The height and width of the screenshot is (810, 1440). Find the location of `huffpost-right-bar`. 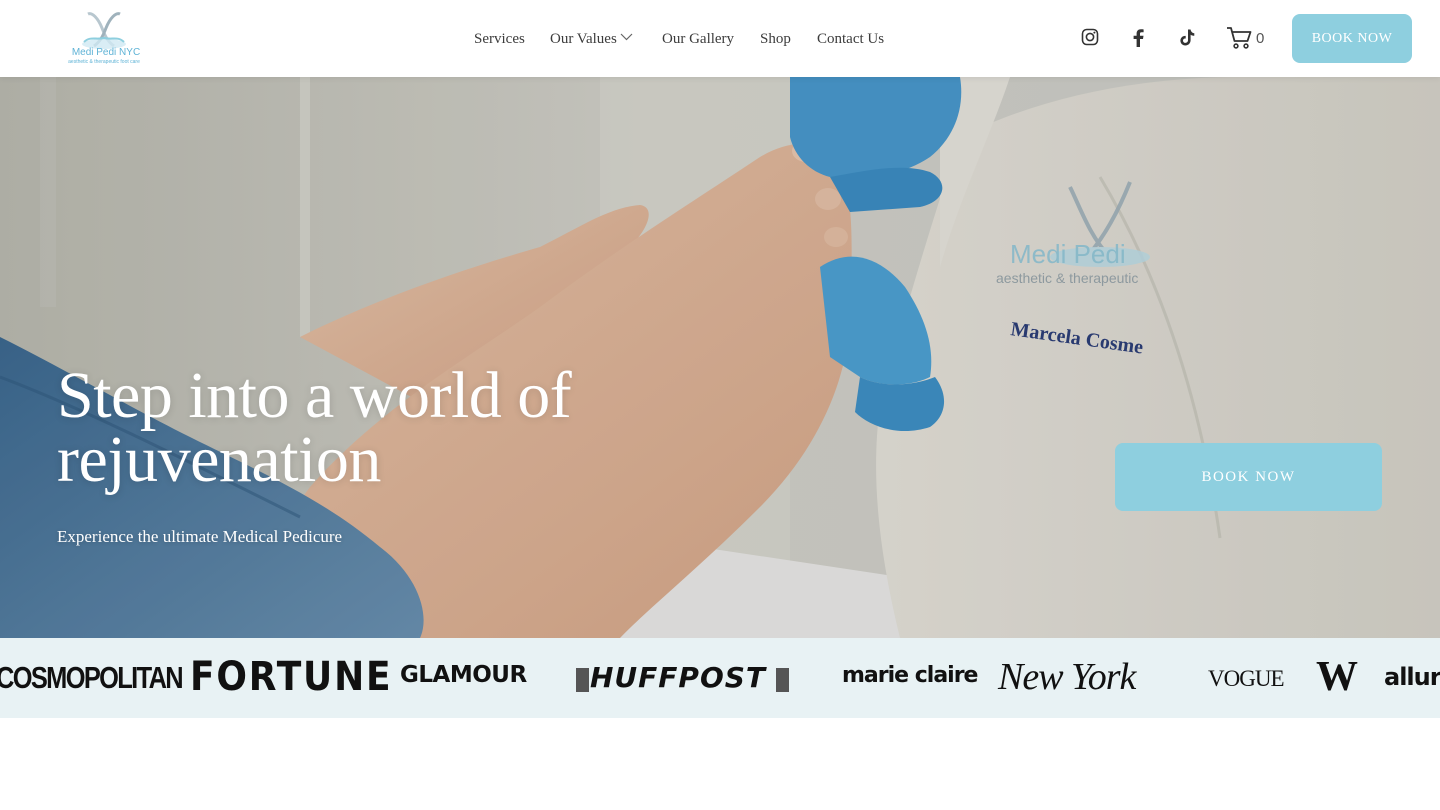

huffpost-right-bar is located at coordinates (782, 680).